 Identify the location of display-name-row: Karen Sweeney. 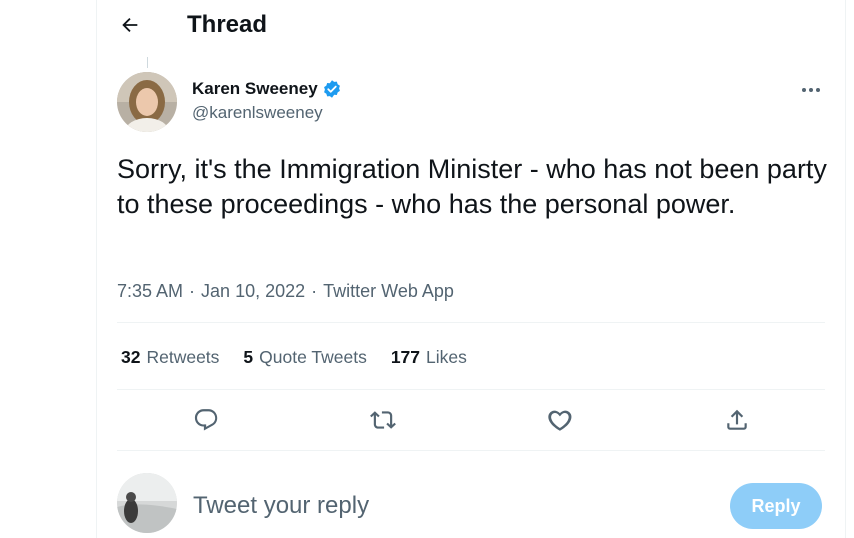
(267, 89).